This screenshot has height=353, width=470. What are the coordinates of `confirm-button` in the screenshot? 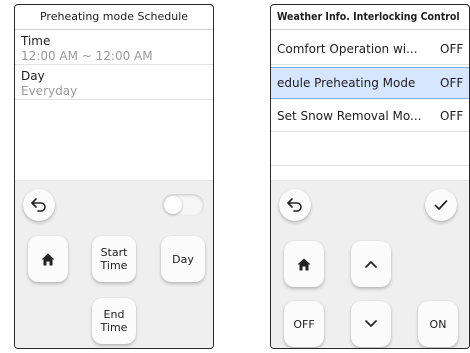 It's located at (441, 205).